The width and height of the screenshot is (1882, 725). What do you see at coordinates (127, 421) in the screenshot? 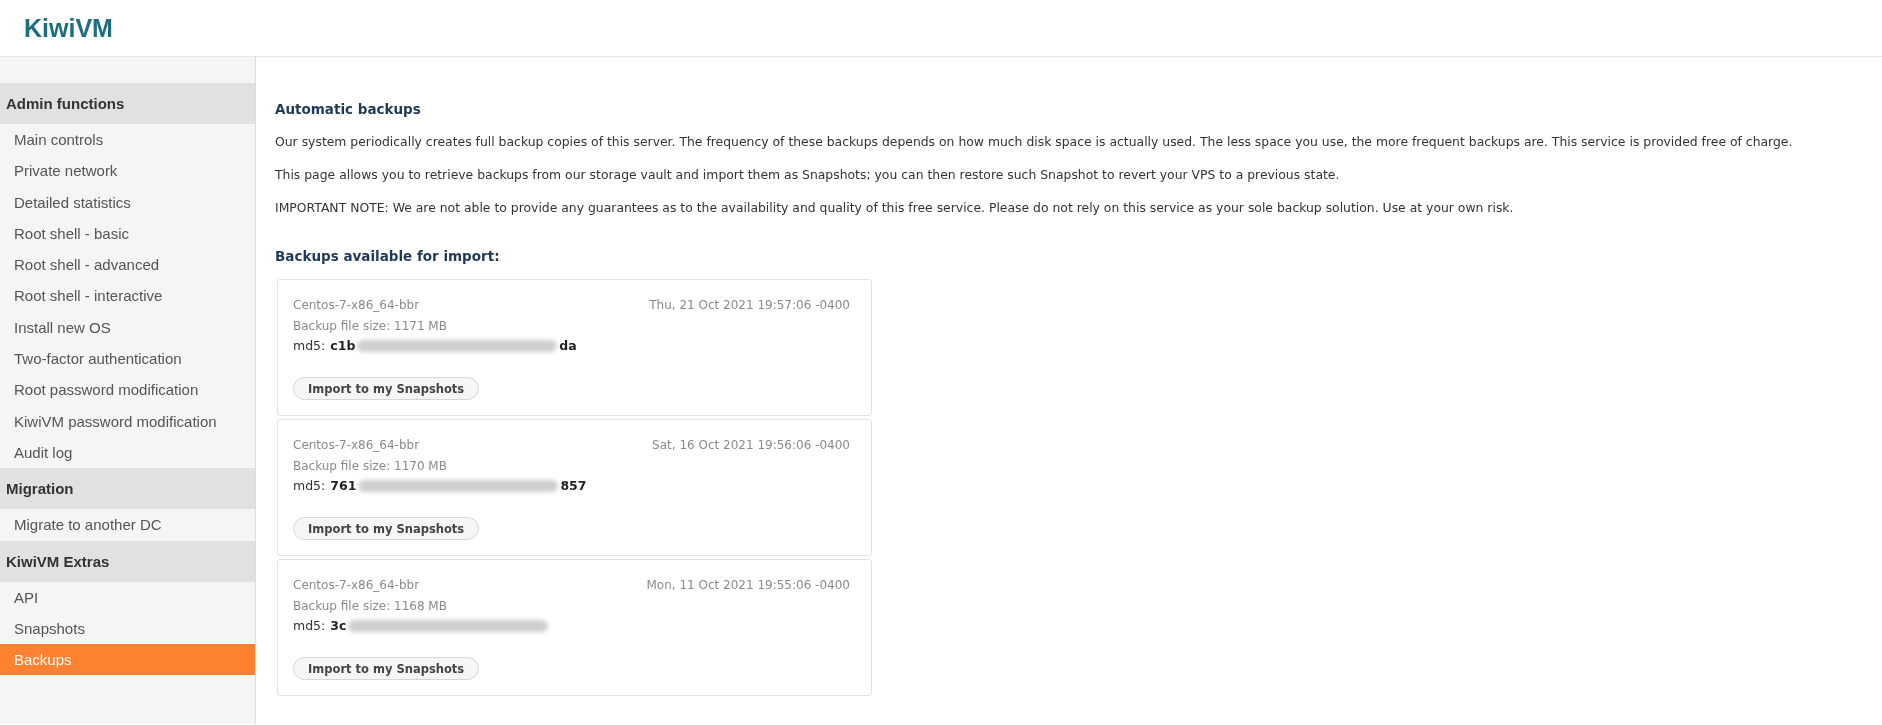
I see `sidebar-item: KiwiVM password modification` at bounding box center [127, 421].